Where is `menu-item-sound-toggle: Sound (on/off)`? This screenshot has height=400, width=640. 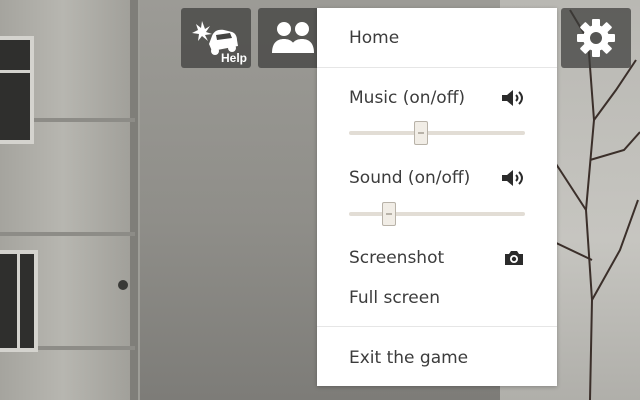
menu-item-sound-toggle: Sound (on/off) is located at coordinates (437, 178).